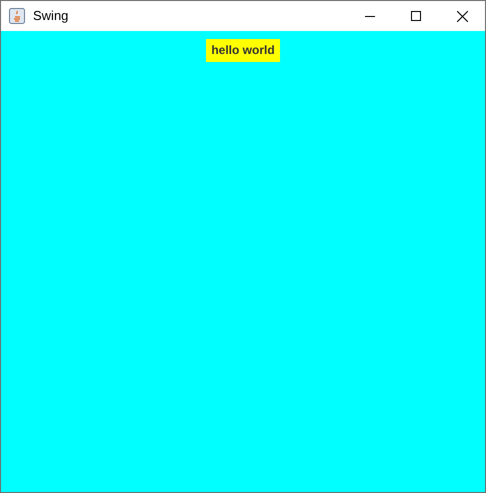  What do you see at coordinates (50, 16) in the screenshot?
I see `window-title: Swing` at bounding box center [50, 16].